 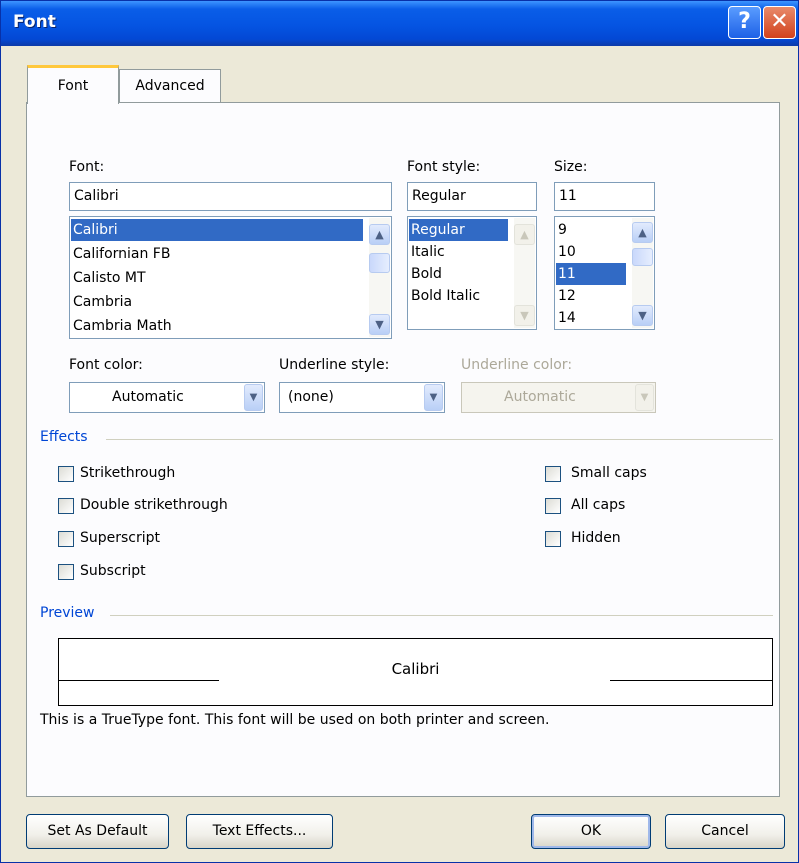 I want to click on font-style-list: Regular Italic Bold Bold Italic ▲ ▼, so click(x=472, y=273).